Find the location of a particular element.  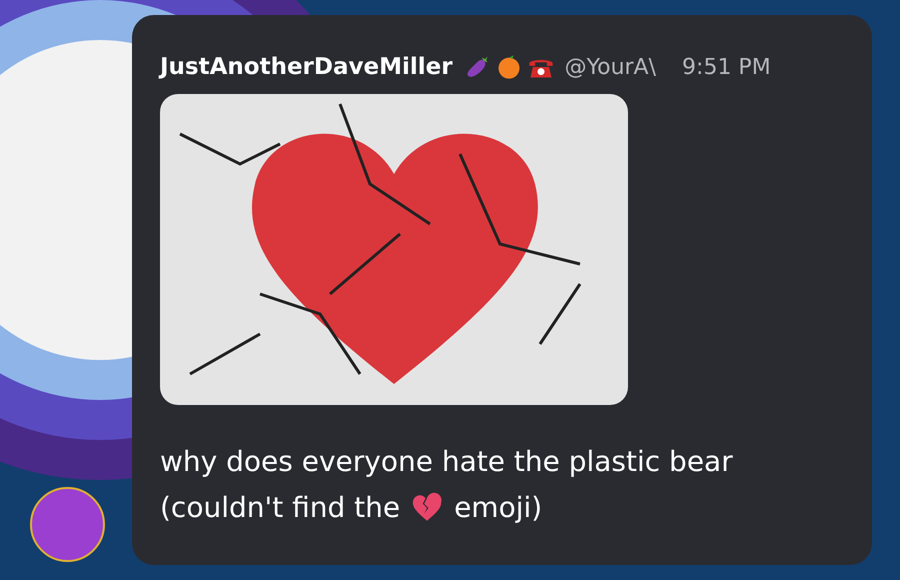

author-name: JustAnotherDaveMiller is located at coordinates (306, 67).